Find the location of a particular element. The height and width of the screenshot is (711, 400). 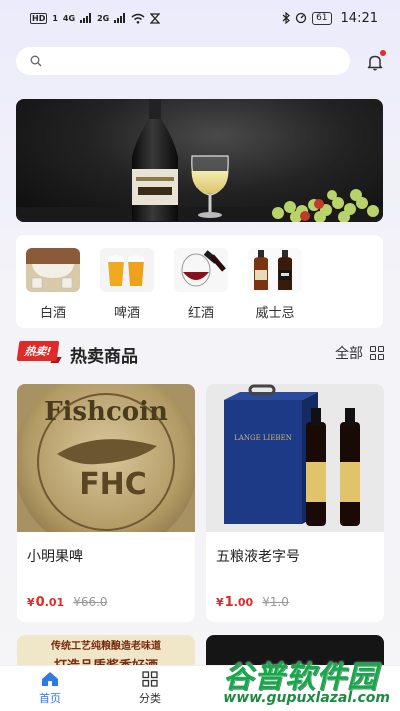

search-row is located at coordinates (202, 61).